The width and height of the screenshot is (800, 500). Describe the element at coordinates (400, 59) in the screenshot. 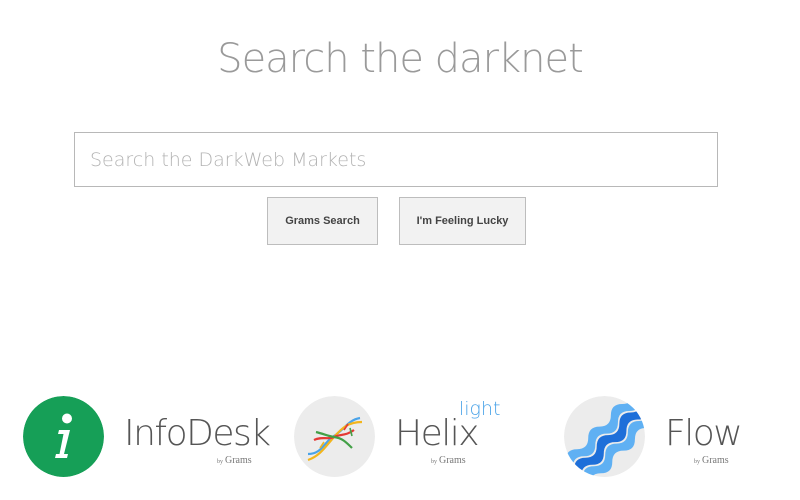

I see `page-title: Search the darknet` at that location.